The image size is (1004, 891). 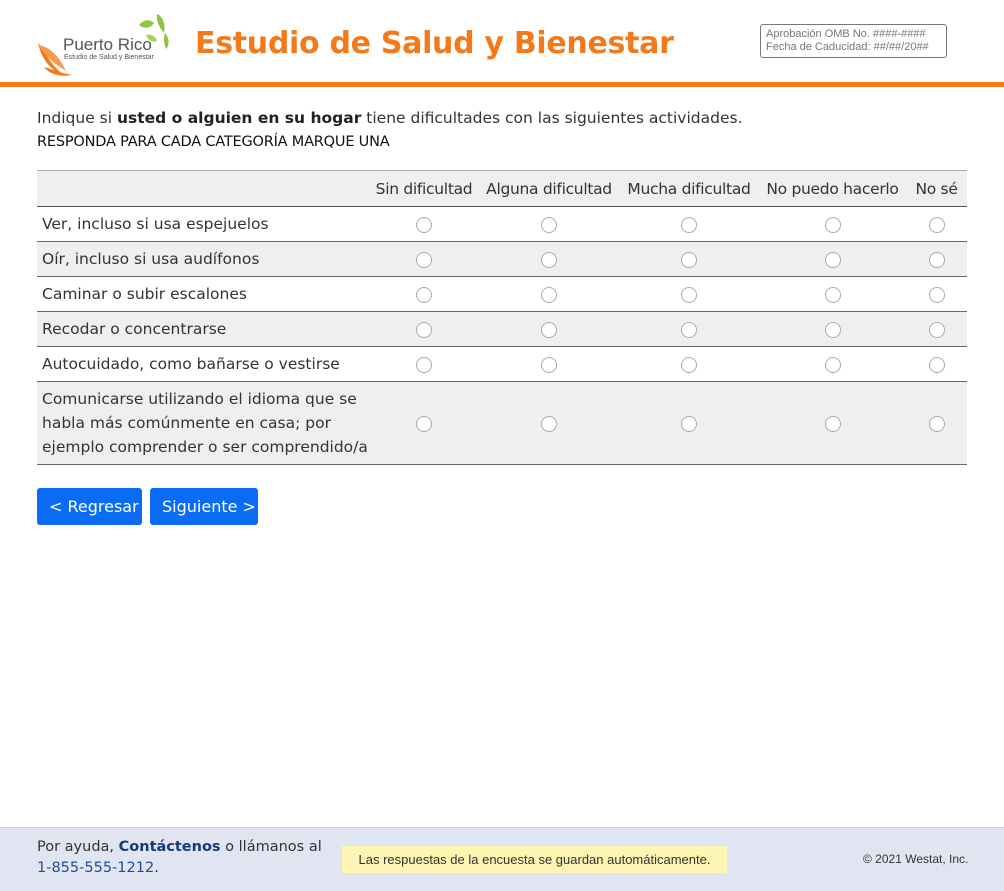 I want to click on phone-link: 1-855-555-1212, so click(x=95, y=868).